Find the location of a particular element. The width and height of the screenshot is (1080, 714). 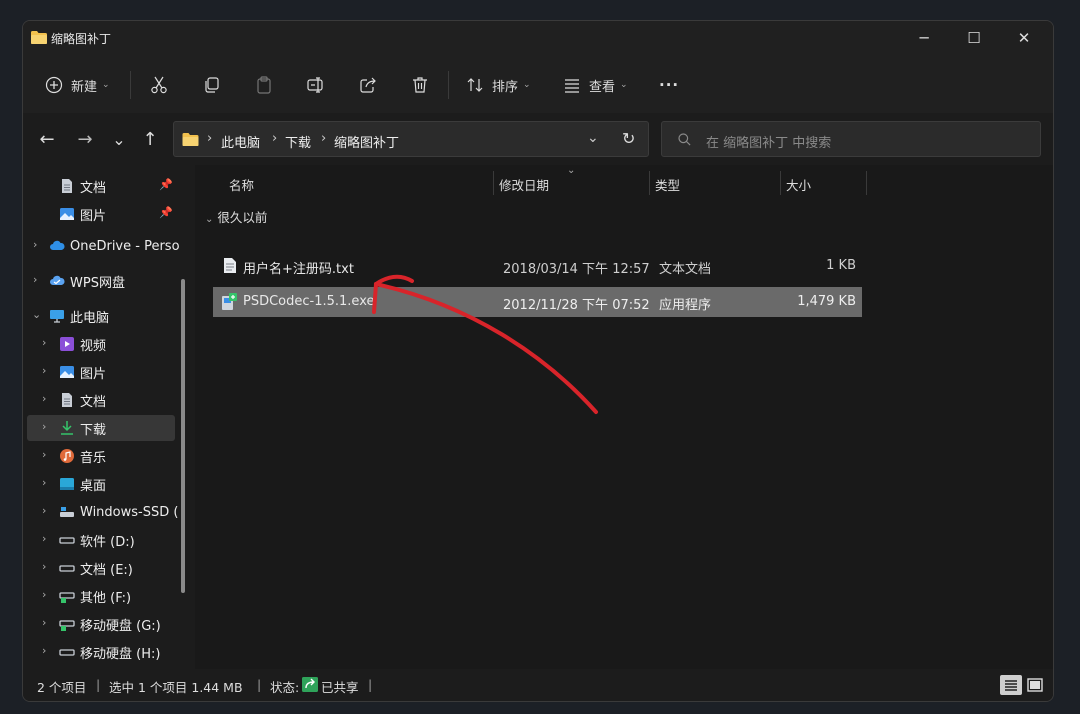

sidebar-item-videos: 视频 is located at coordinates (82, 344).